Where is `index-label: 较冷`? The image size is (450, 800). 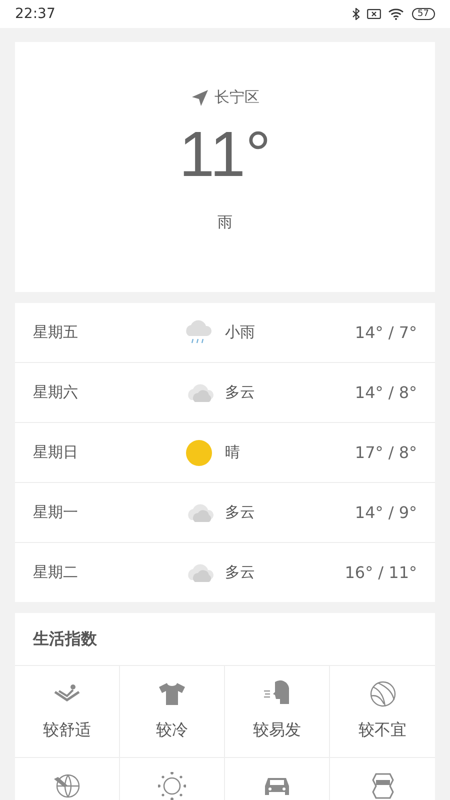
index-label: 较冷 is located at coordinates (172, 730).